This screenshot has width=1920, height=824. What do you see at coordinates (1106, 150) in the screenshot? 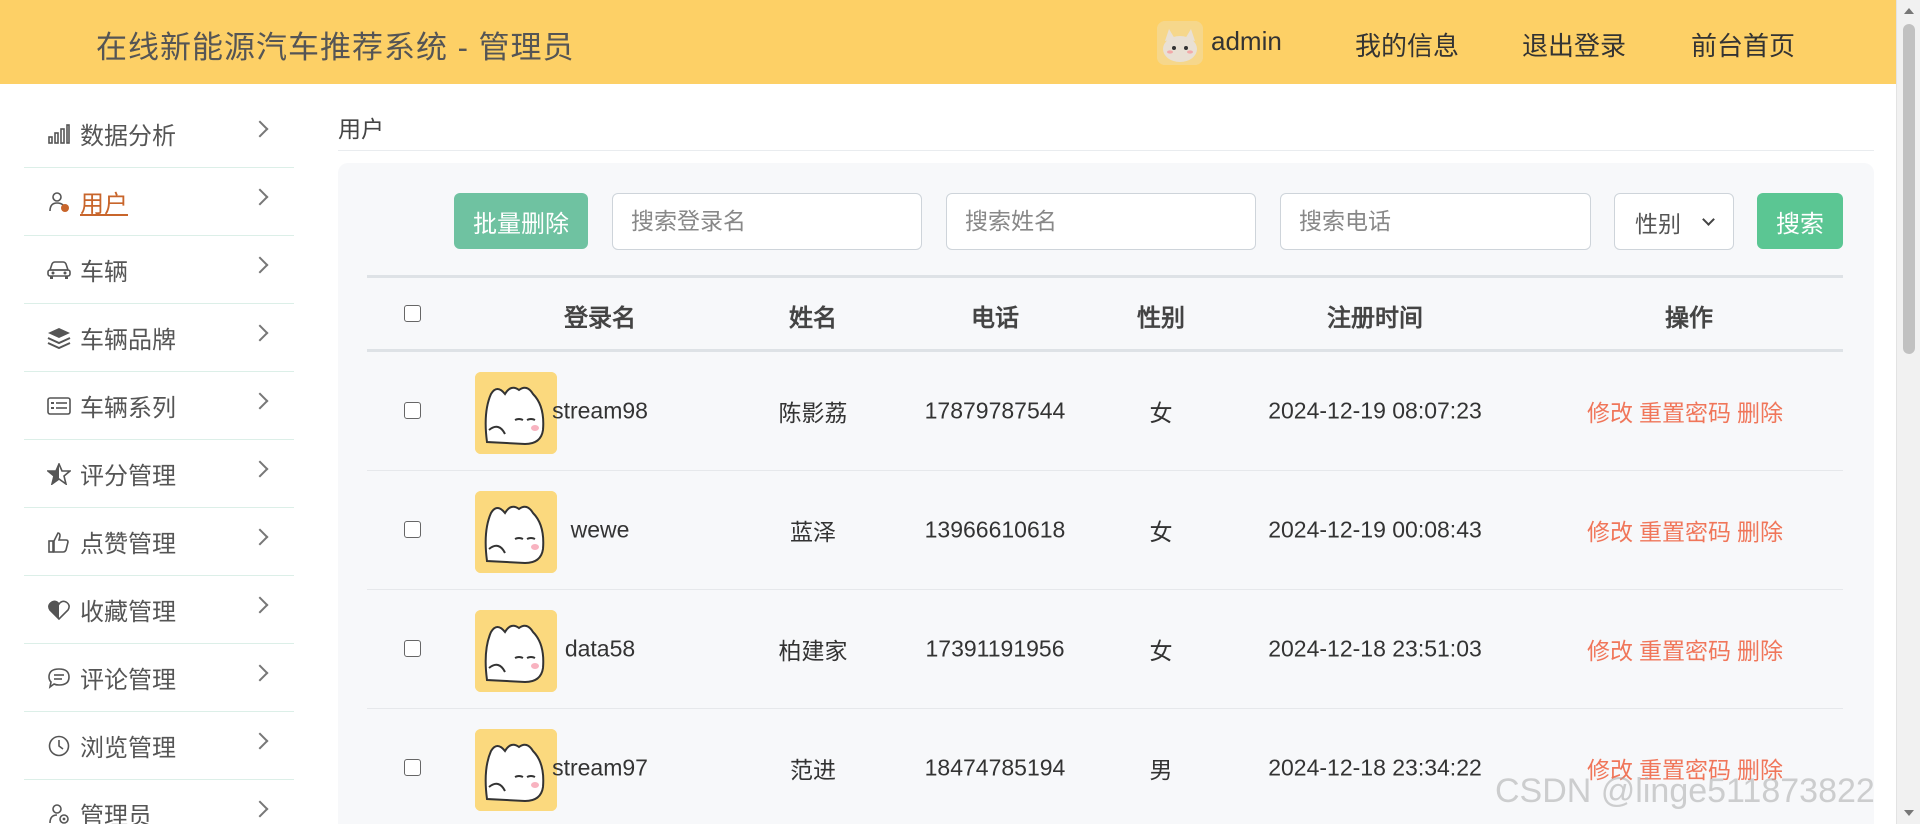
I see `breadcrumb-divider` at bounding box center [1106, 150].